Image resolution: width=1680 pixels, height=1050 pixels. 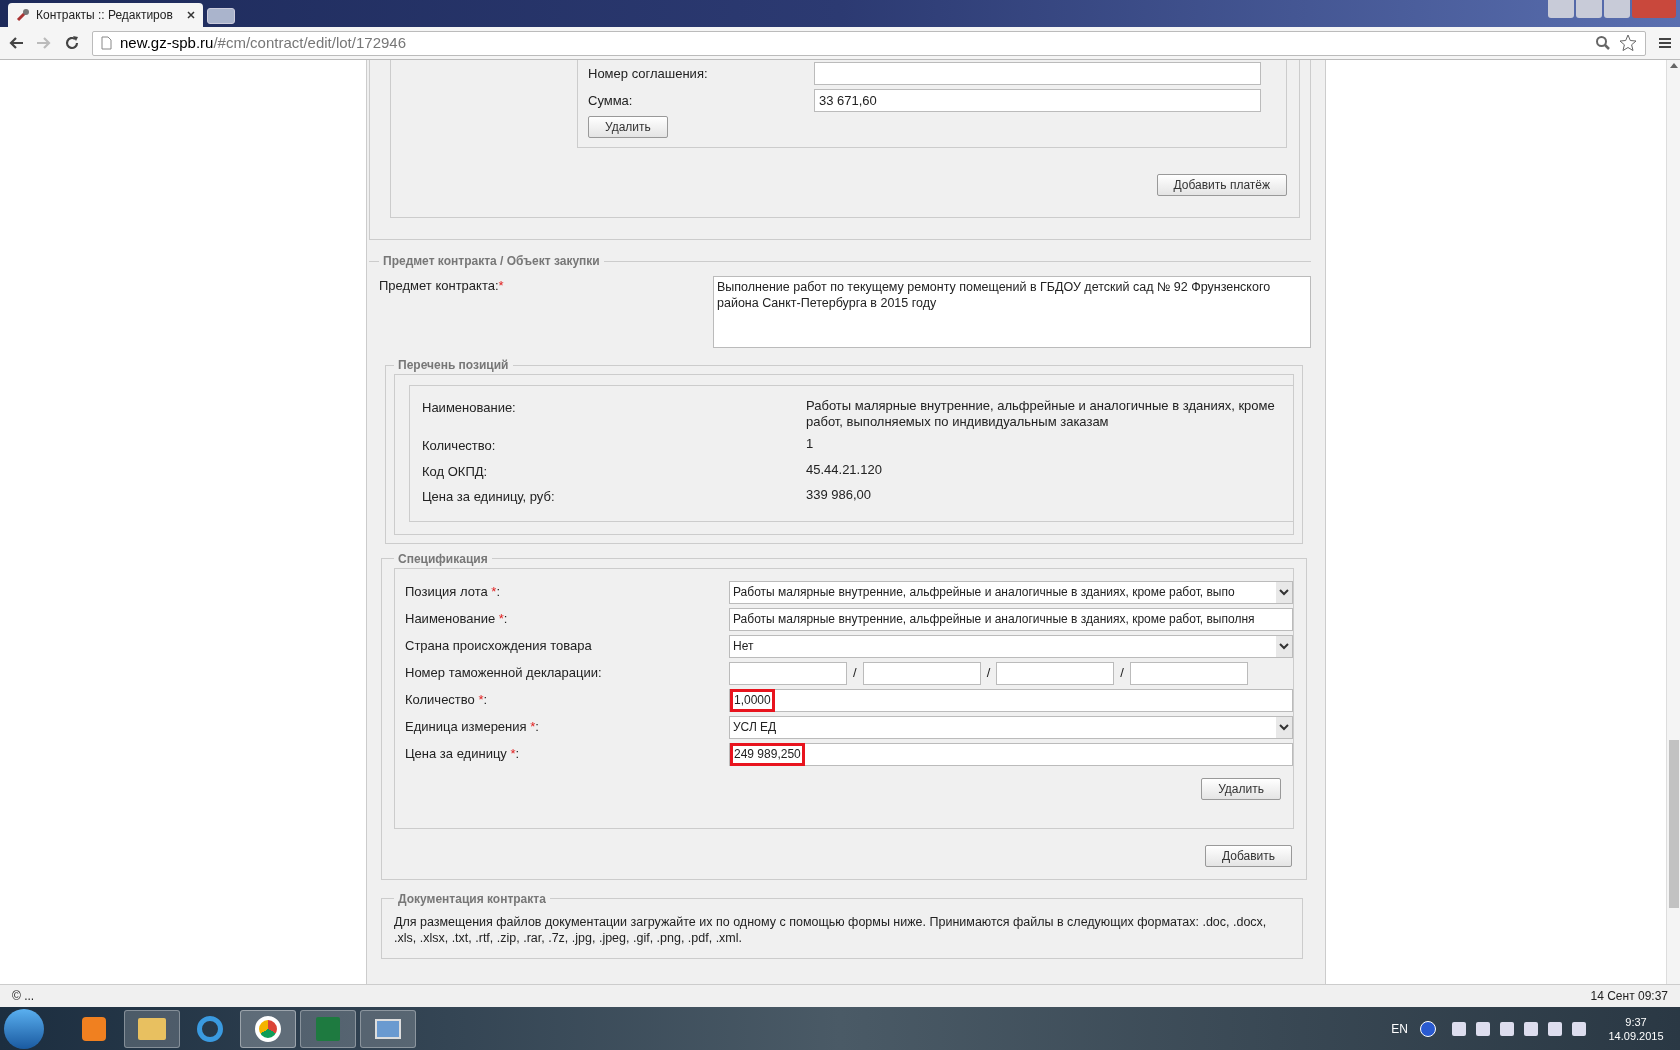 I want to click on status-datetime: 14 Сент 09:37, so click(x=1629, y=996).